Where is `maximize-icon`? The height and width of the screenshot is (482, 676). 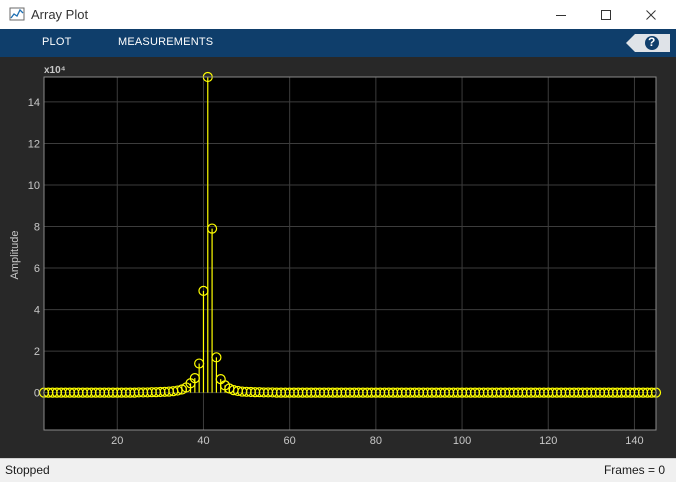
maximize-icon is located at coordinates (606, 14).